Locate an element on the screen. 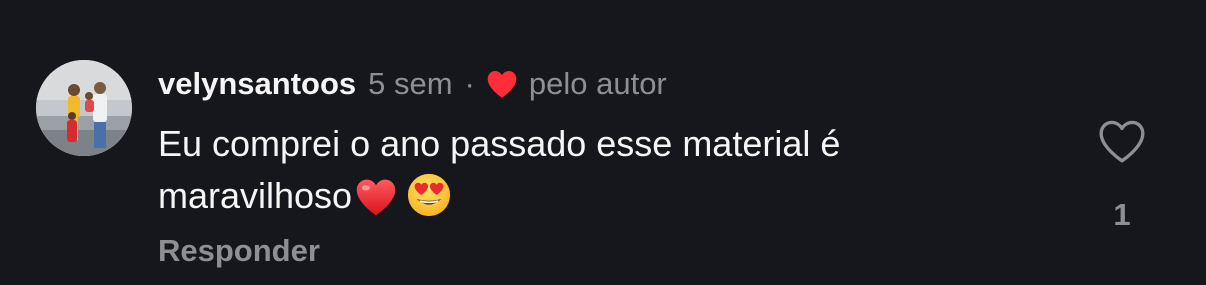  avatar-photo is located at coordinates (84, 108).